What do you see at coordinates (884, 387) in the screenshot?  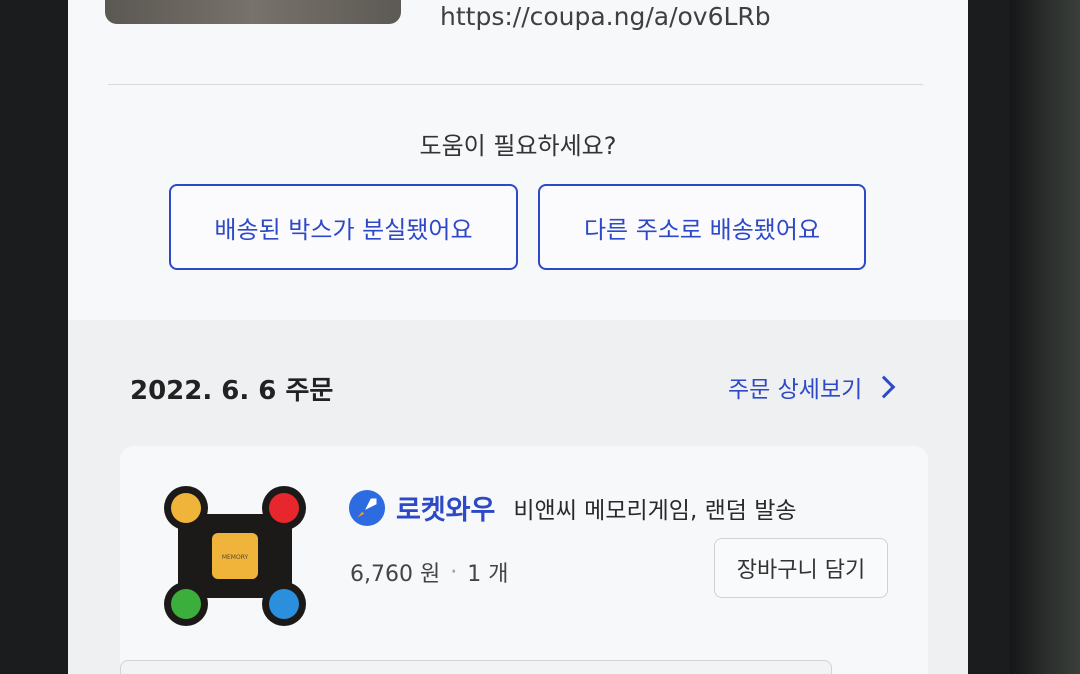 I see `chevron-right-icon` at bounding box center [884, 387].